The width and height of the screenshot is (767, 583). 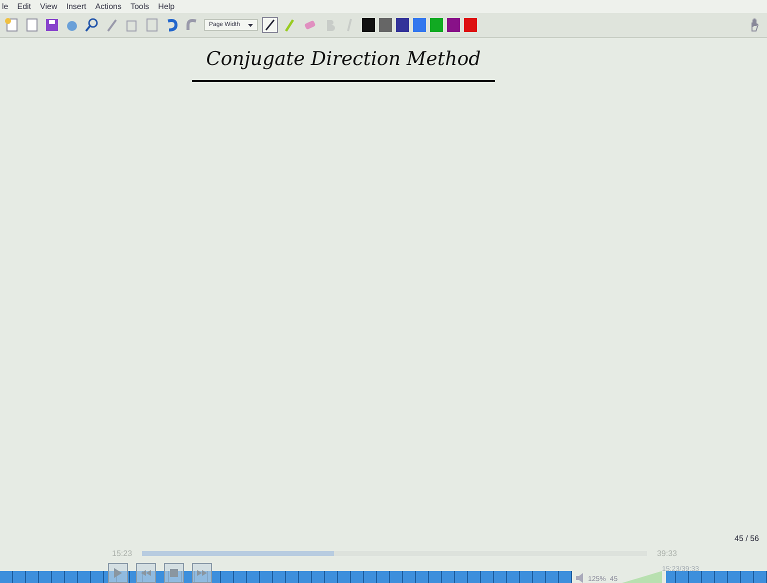 I want to click on menu-item: View, so click(x=49, y=6).